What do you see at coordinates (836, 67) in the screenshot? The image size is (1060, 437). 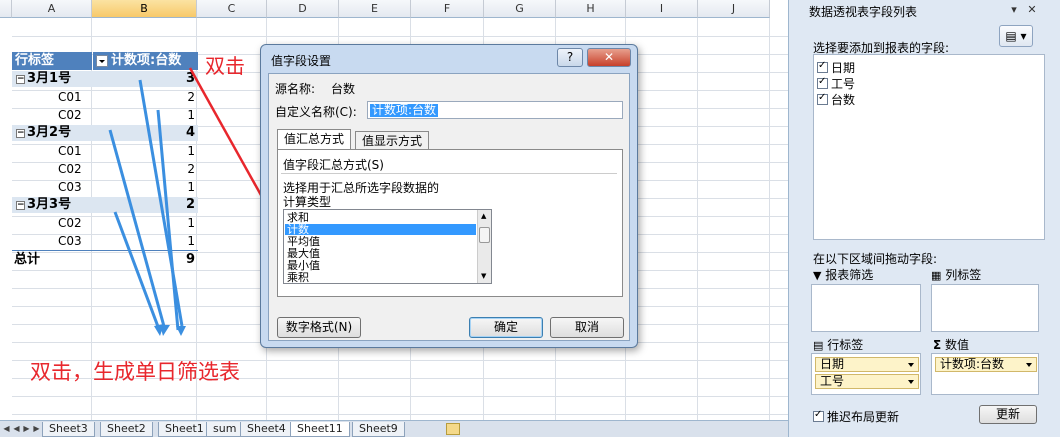 I see `field-item: 日期` at bounding box center [836, 67].